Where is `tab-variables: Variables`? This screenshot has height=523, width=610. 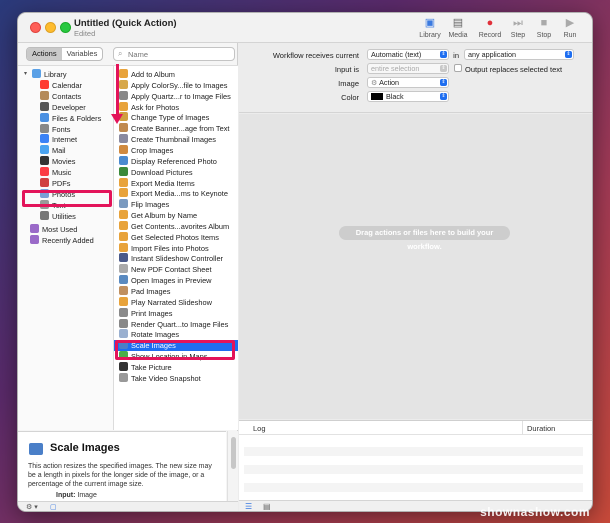 tab-variables: Variables is located at coordinates (82, 54).